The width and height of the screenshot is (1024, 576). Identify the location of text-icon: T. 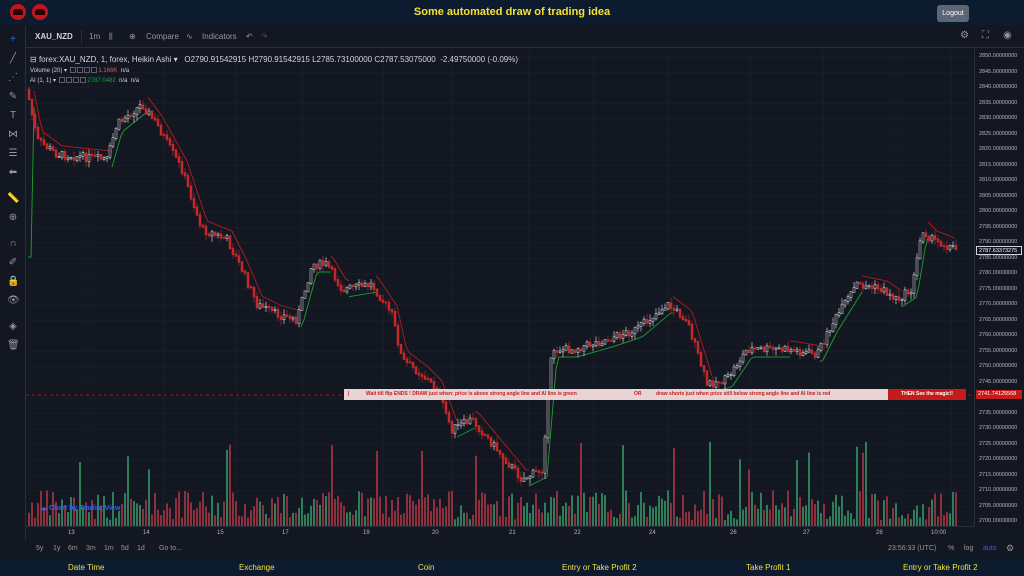
(13, 116).